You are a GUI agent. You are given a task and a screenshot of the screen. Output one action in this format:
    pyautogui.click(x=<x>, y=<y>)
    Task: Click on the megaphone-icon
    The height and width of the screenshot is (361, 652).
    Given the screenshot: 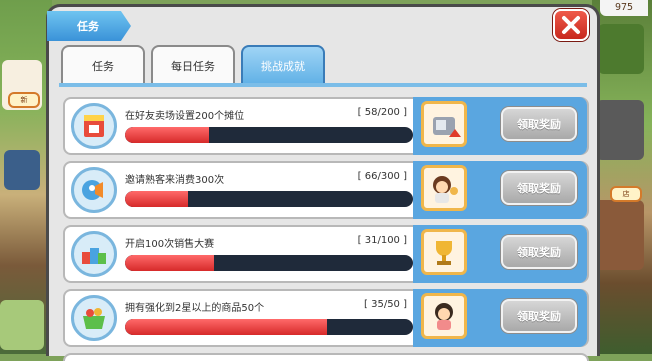 What is the action you would take?
    pyautogui.click(x=94, y=190)
    